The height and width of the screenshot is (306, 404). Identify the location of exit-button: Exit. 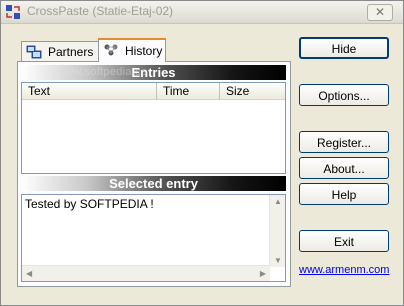
(344, 241).